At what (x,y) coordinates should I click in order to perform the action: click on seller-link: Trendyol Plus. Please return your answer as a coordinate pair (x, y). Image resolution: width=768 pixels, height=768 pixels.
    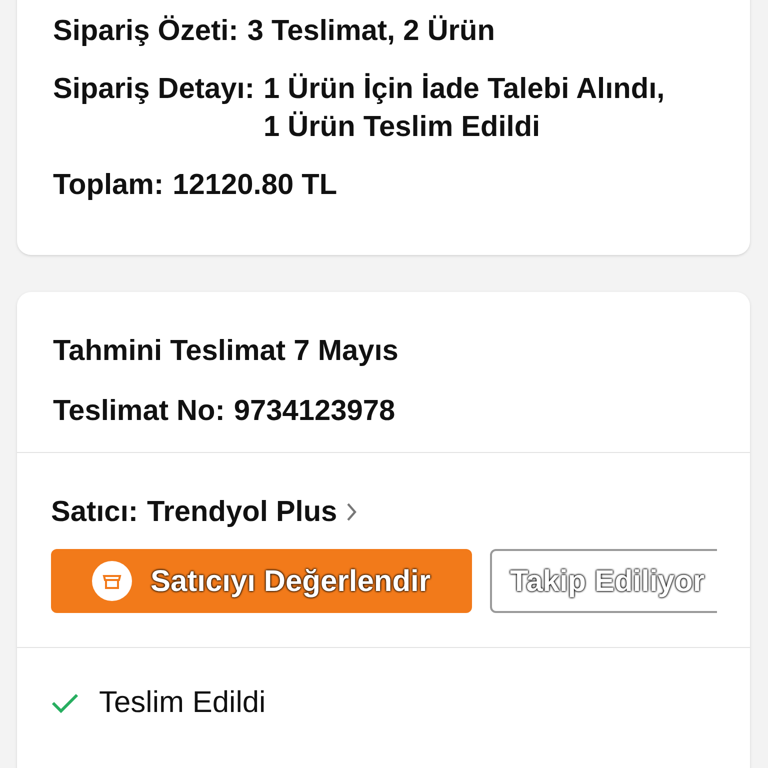
    Looking at the image, I should click on (242, 512).